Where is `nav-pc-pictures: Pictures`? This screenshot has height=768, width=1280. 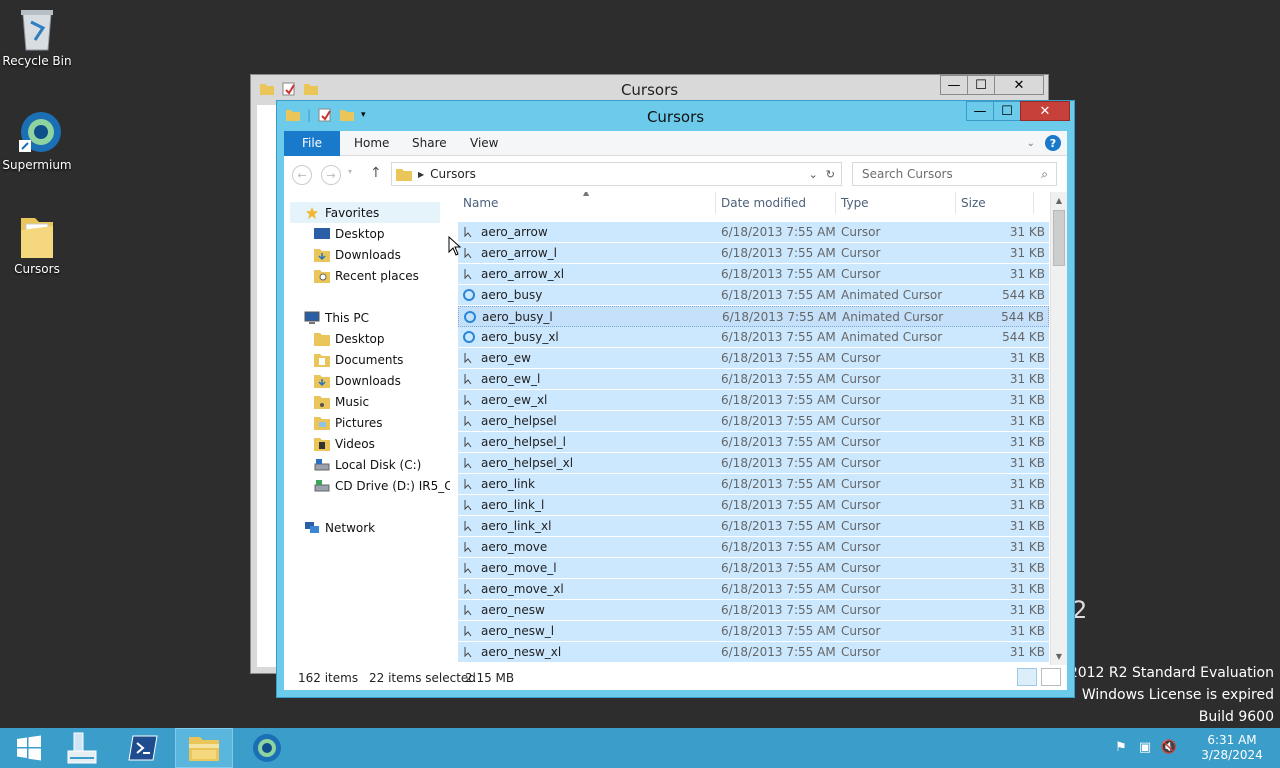 nav-pc-pictures: Pictures is located at coordinates (348, 422).